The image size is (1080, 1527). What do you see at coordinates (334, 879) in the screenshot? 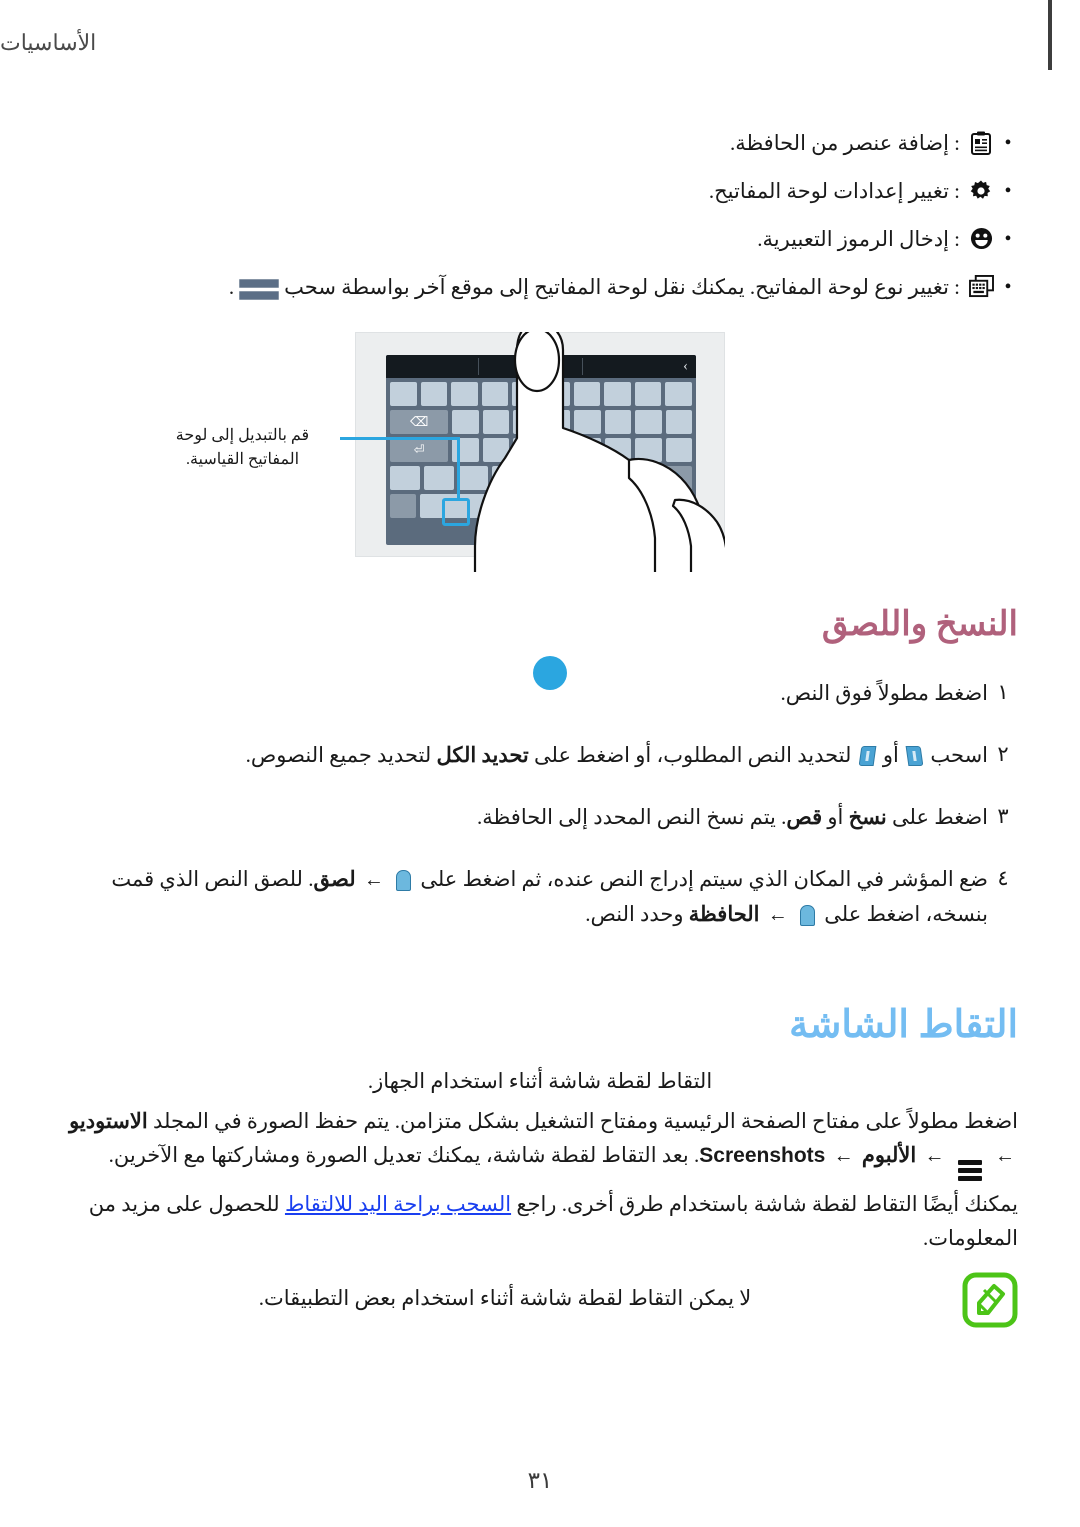
I see `paste-label: لصق` at bounding box center [334, 879].